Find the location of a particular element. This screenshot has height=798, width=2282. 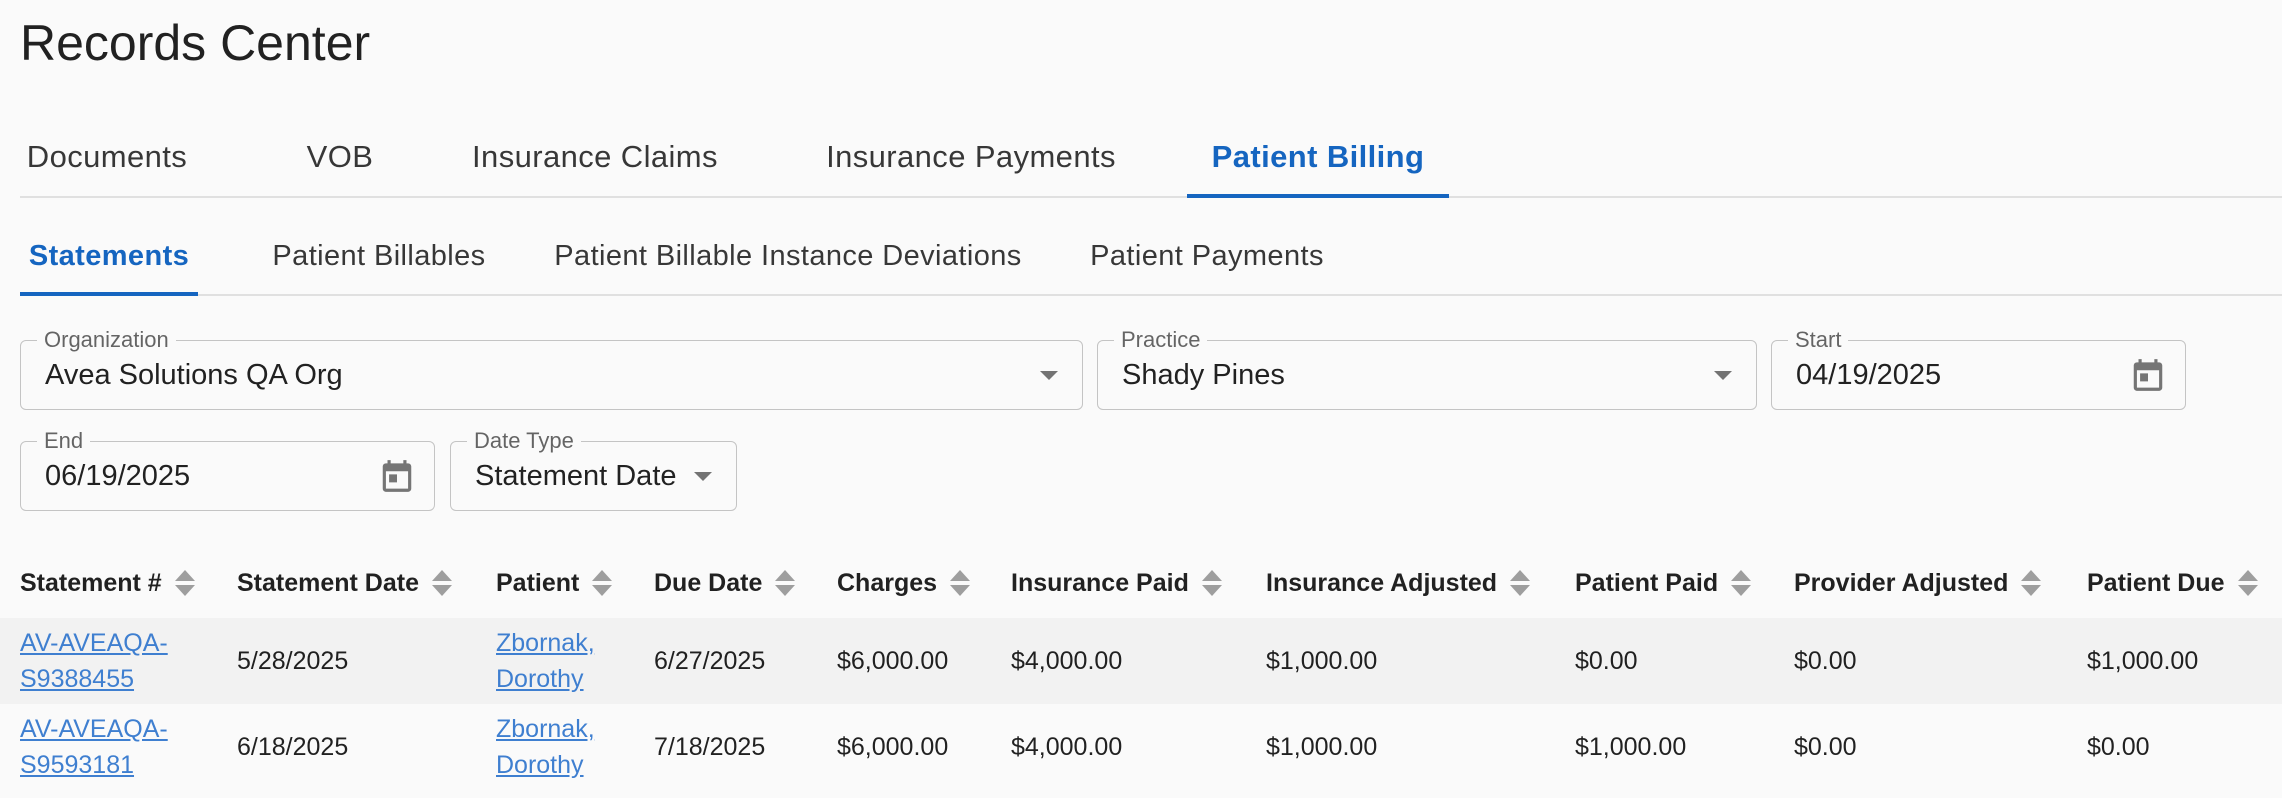

tab-vob: VOB is located at coordinates (340, 157).